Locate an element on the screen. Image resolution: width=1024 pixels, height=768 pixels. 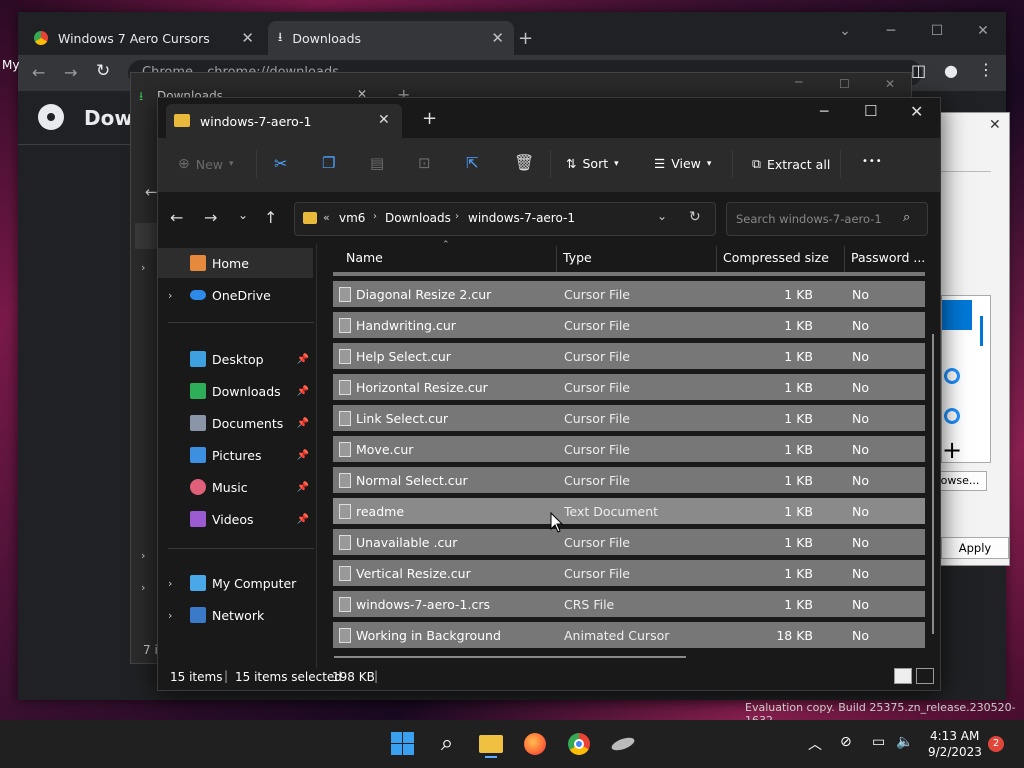
column-header-compressed-size: Compressed size is located at coordinates (776, 257).